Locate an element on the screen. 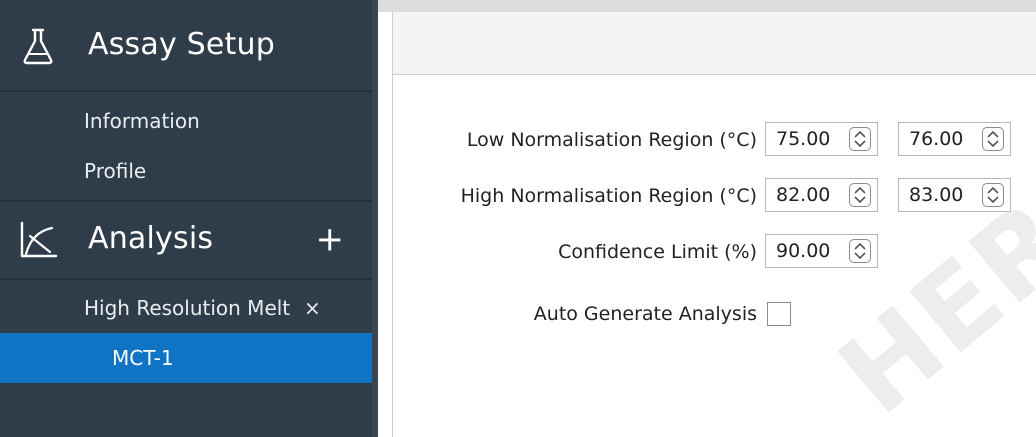 The height and width of the screenshot is (437, 1036). low-normalisation-end-input: 76.00 is located at coordinates (954, 139).